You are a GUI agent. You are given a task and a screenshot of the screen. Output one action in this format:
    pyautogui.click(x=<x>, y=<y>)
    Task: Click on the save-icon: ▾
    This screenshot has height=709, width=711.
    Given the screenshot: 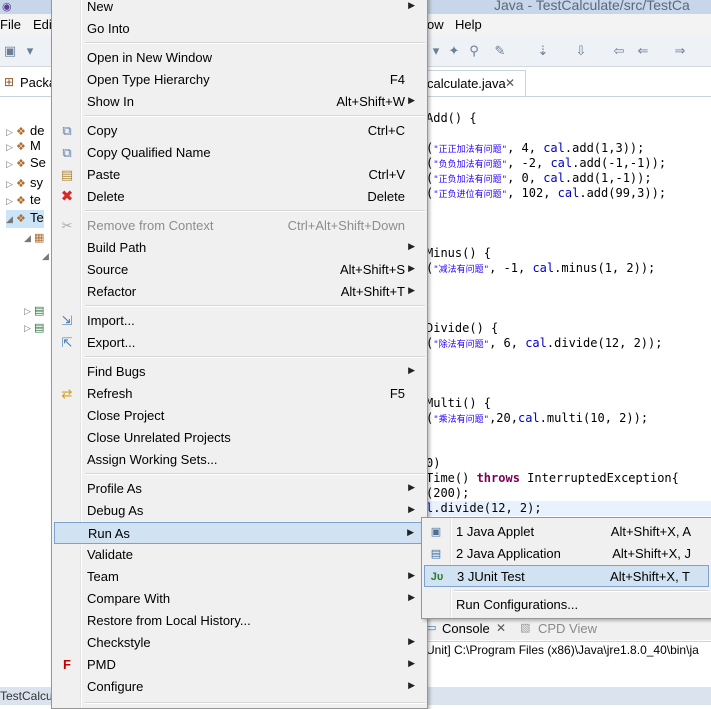 What is the action you would take?
    pyautogui.click(x=30, y=51)
    